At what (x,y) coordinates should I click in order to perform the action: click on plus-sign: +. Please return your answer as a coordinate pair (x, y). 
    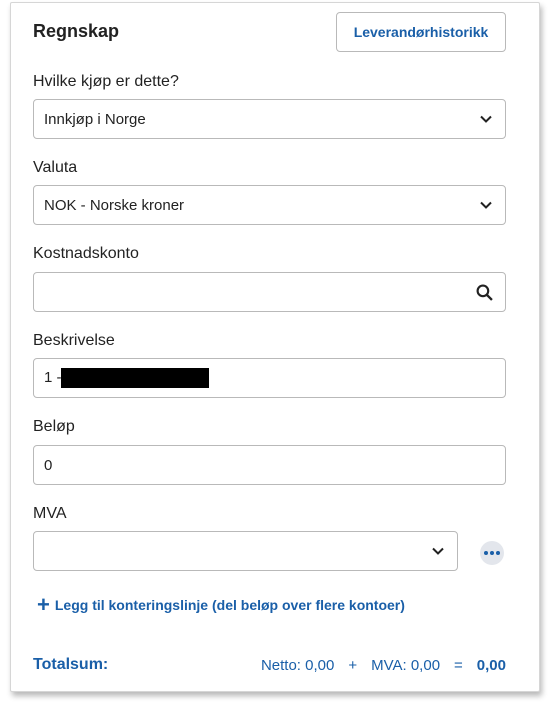
    Looking at the image, I should click on (353, 665).